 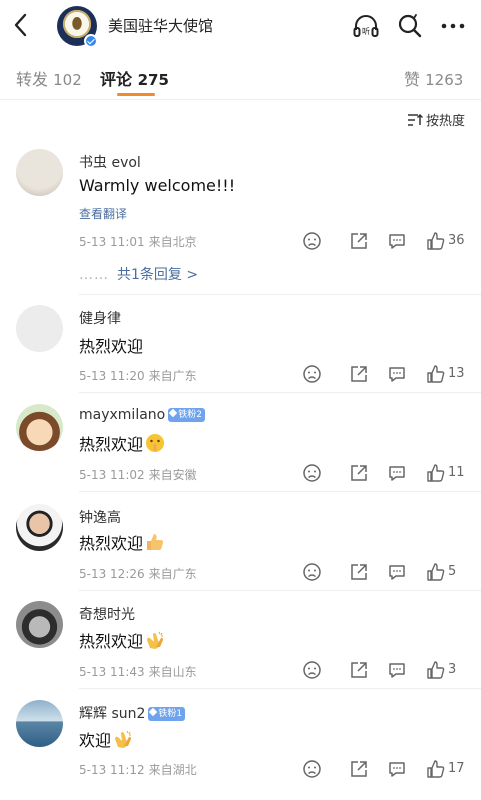 What do you see at coordinates (112, 574) in the screenshot?
I see `comment-time: 5-13 12:26` at bounding box center [112, 574].